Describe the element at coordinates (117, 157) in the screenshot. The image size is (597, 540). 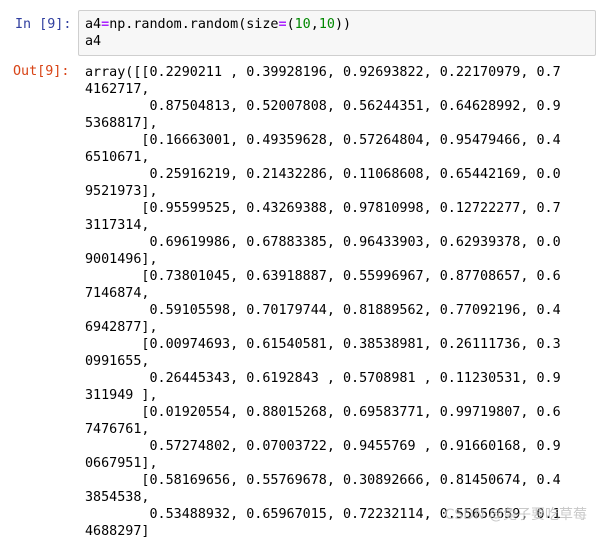
I see `output-line: 6510671,` at that location.